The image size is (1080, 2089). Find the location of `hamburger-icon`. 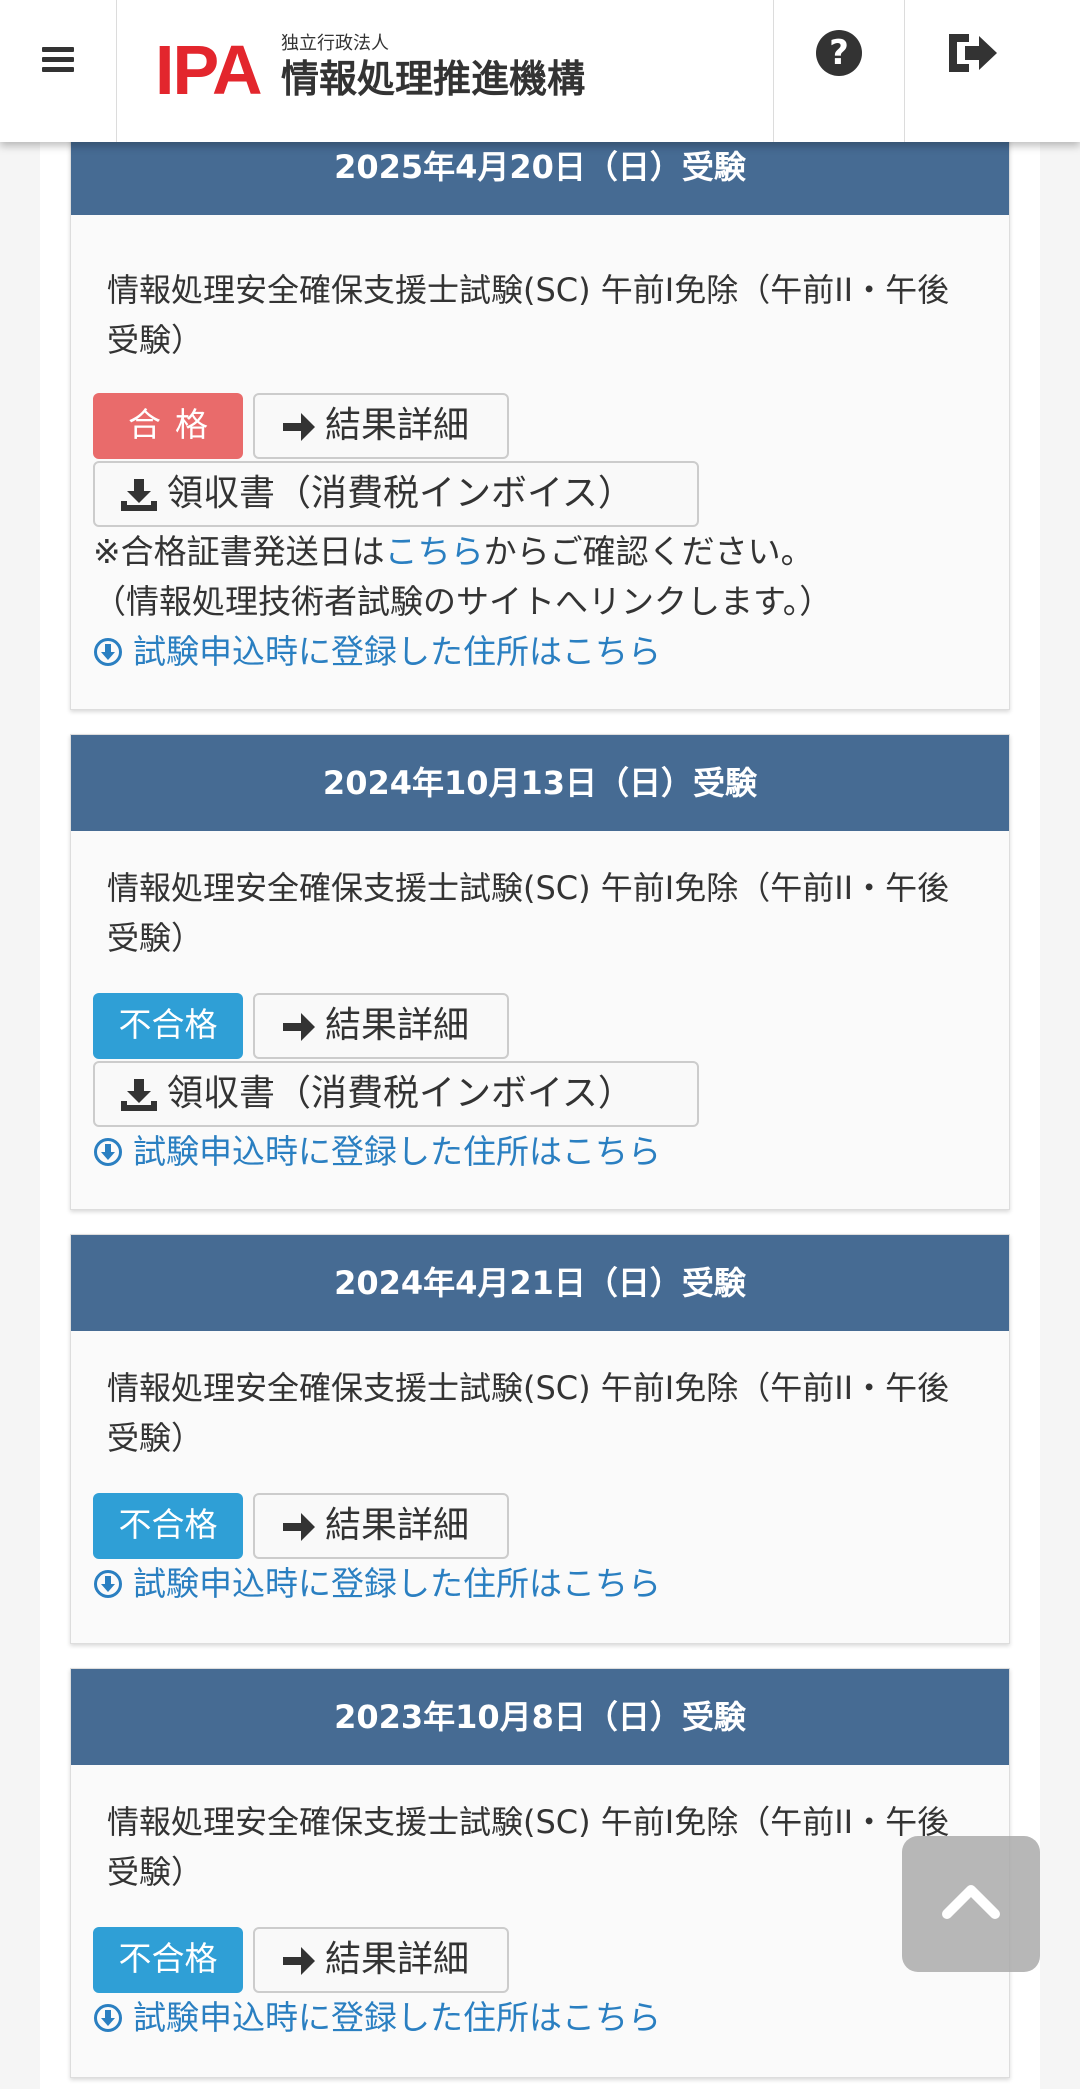

hamburger-icon is located at coordinates (58, 60).